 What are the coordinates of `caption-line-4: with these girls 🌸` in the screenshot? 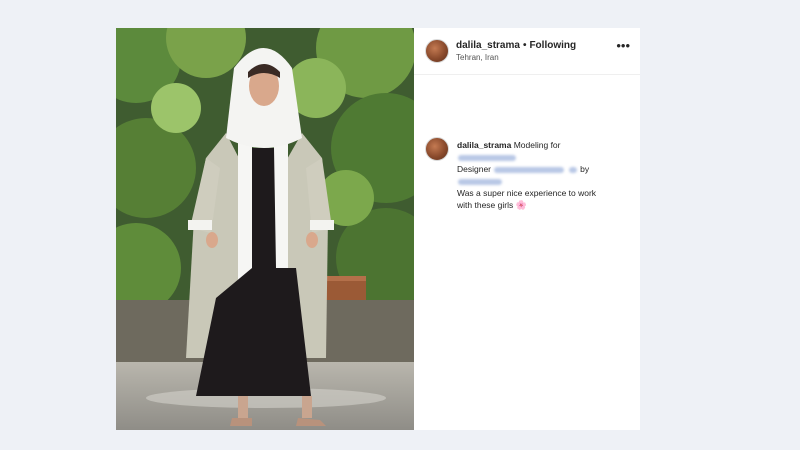 It's located at (544, 205).